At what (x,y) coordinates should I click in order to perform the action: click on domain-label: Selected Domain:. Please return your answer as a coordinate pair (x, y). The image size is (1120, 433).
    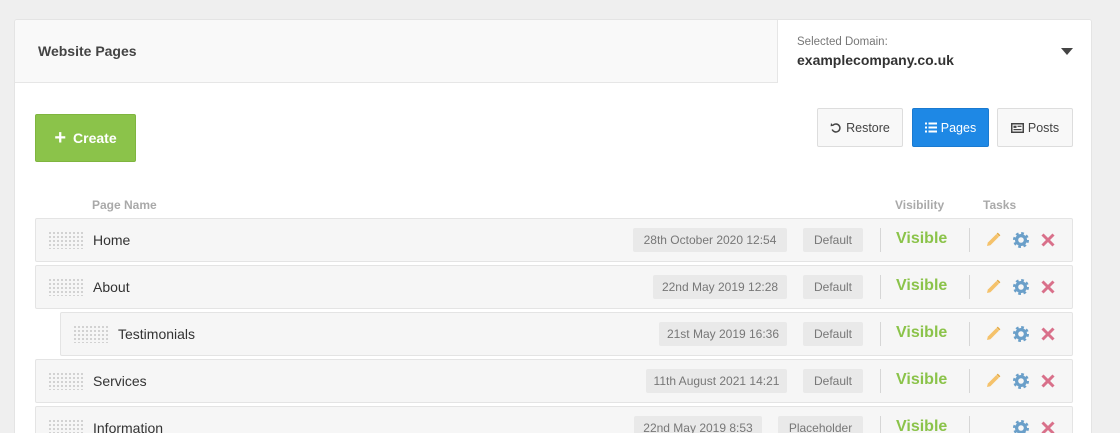
    Looking at the image, I should click on (842, 42).